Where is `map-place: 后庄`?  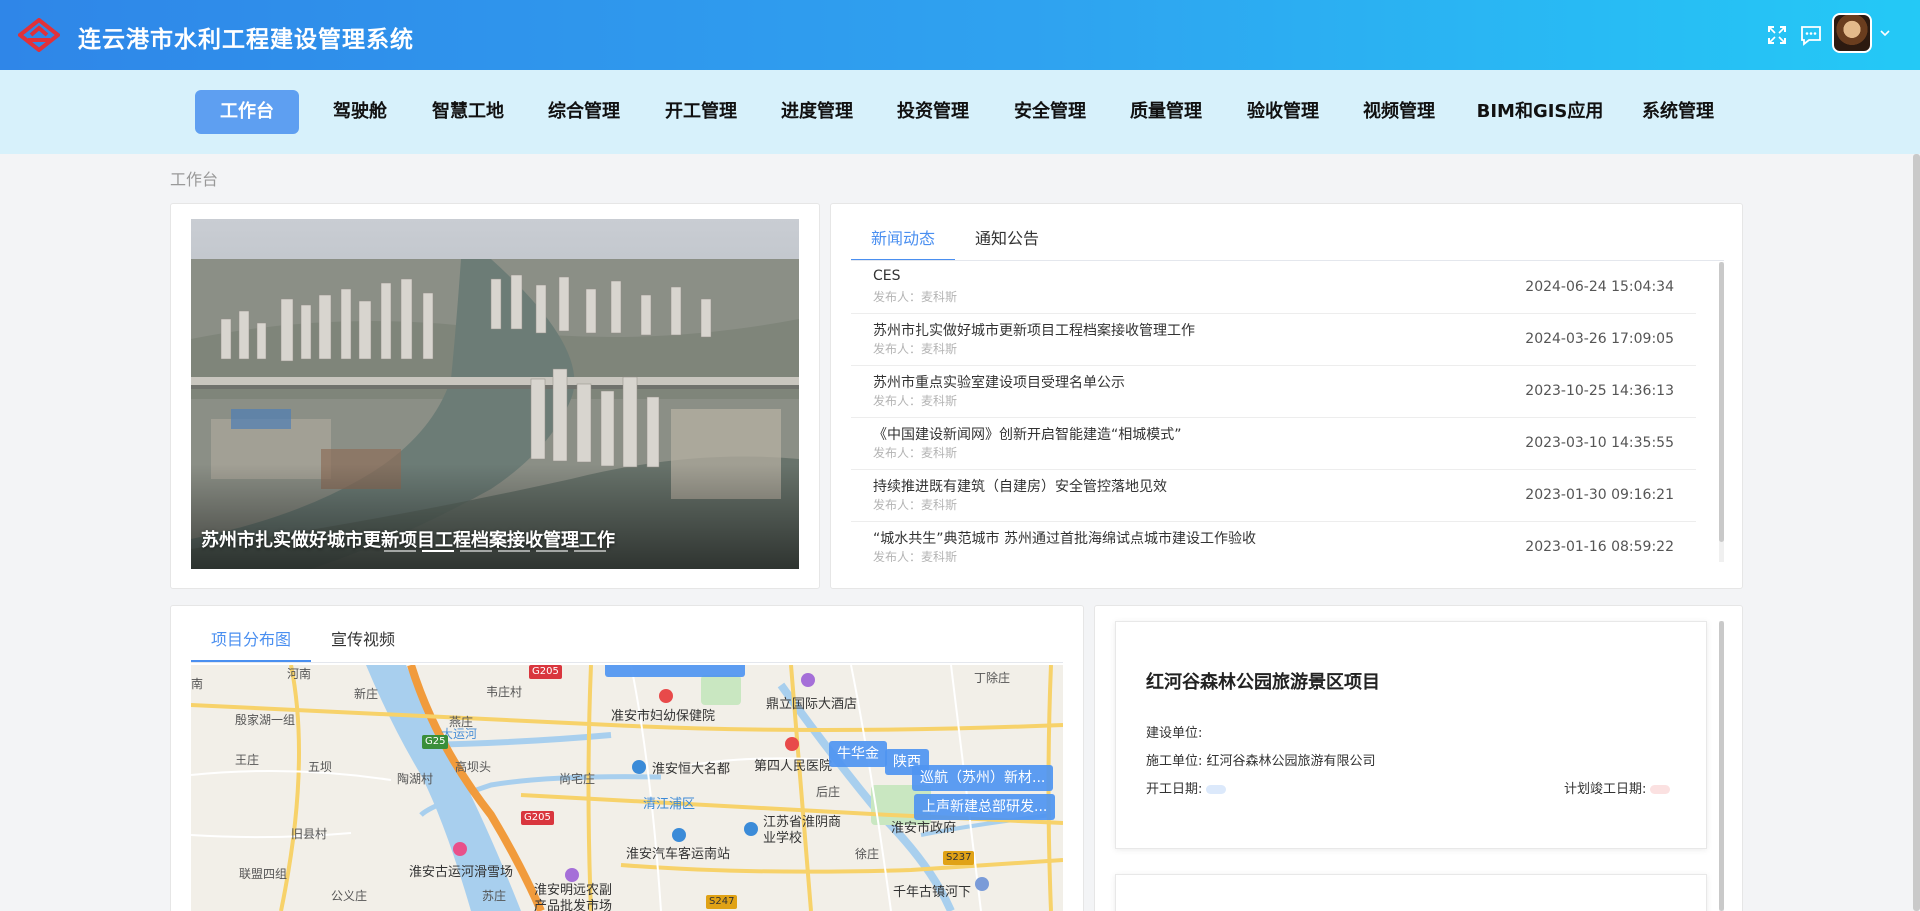
map-place: 后庄 is located at coordinates (828, 792).